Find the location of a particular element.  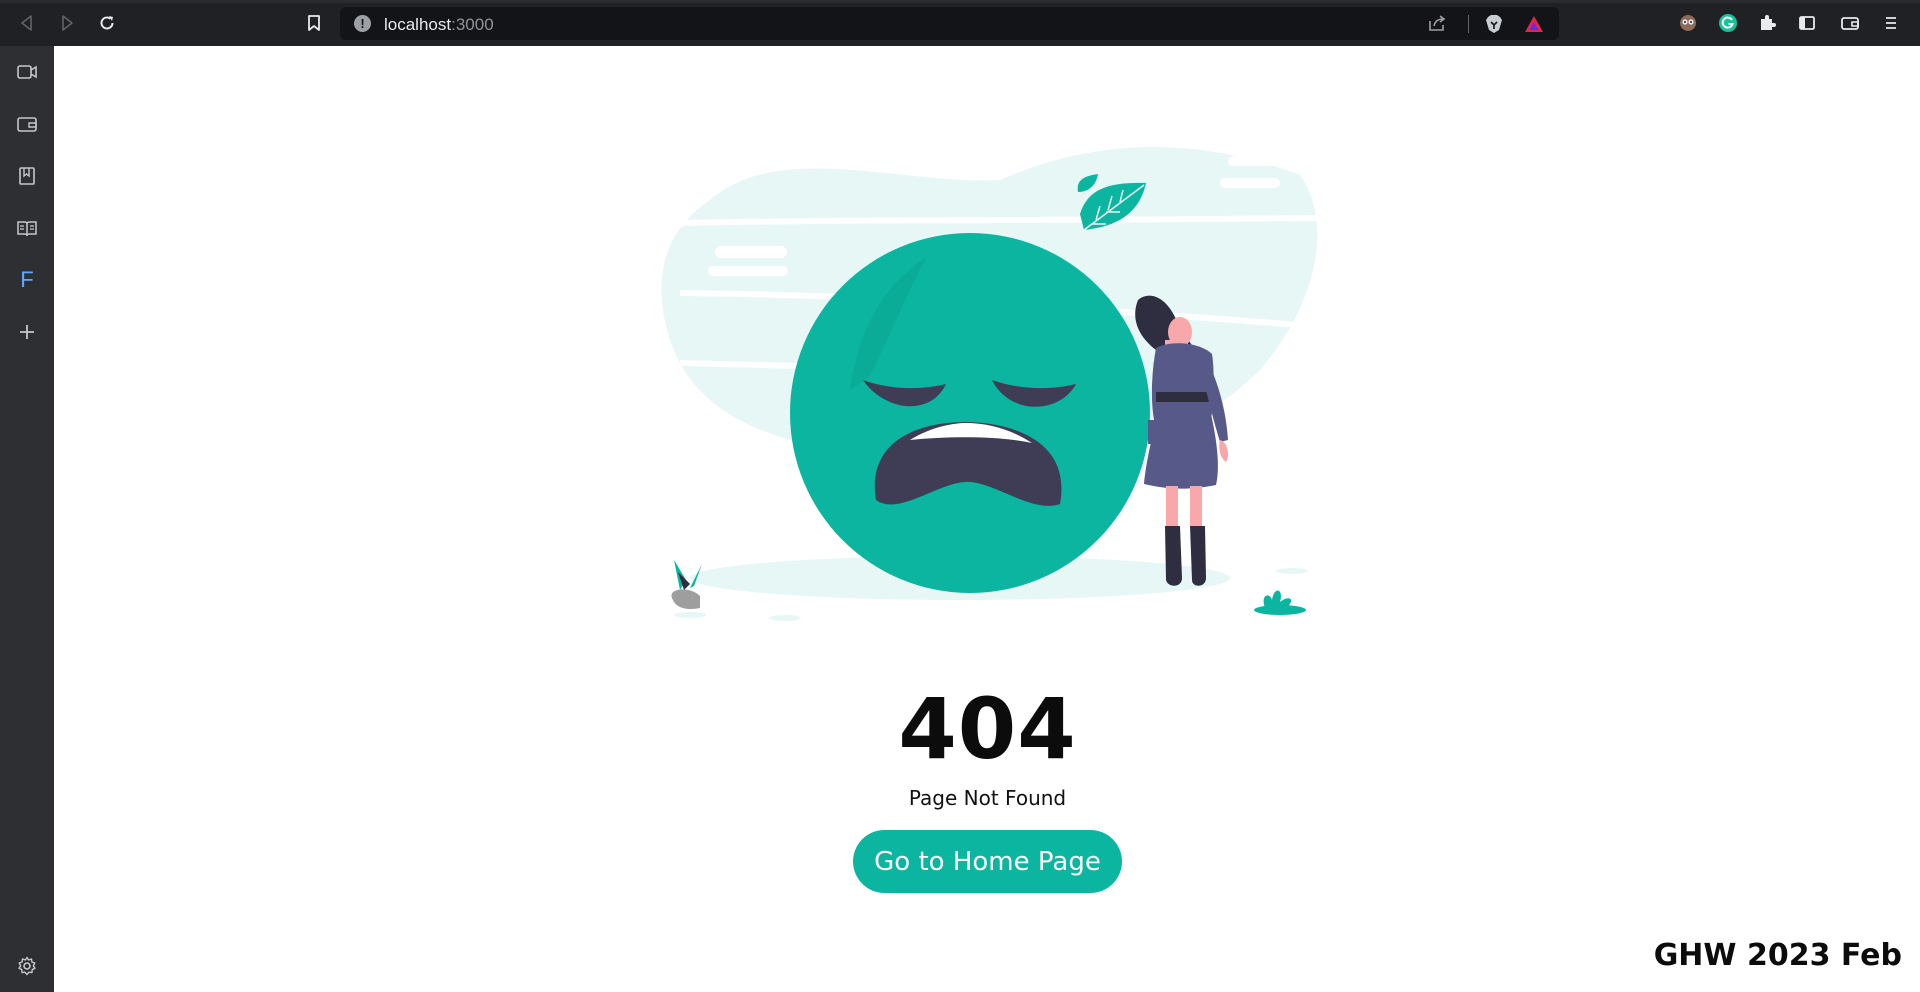

grammarly-button is located at coordinates (1728, 23).